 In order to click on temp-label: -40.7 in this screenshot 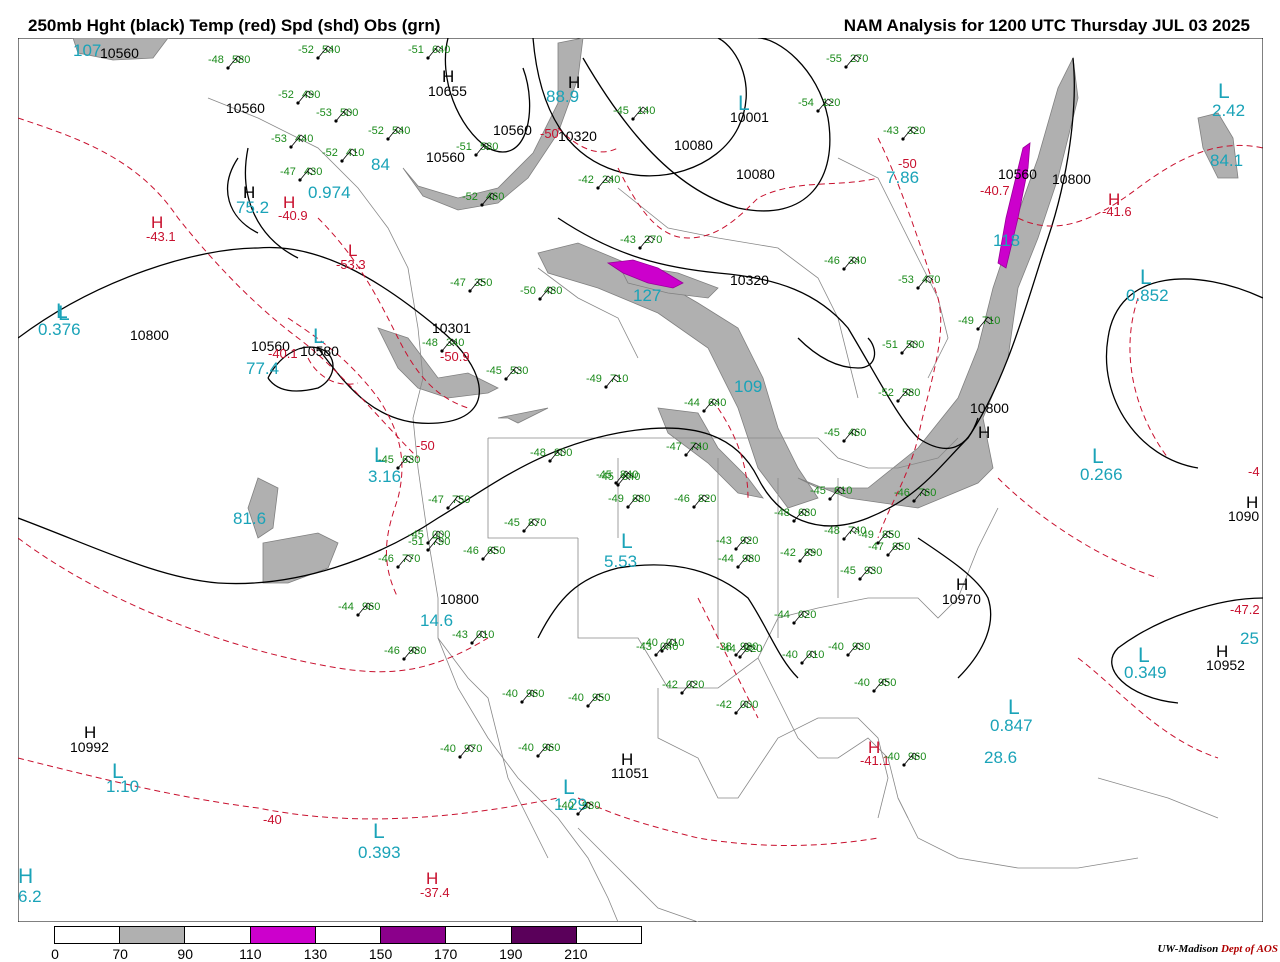, I will do `click(995, 190)`.